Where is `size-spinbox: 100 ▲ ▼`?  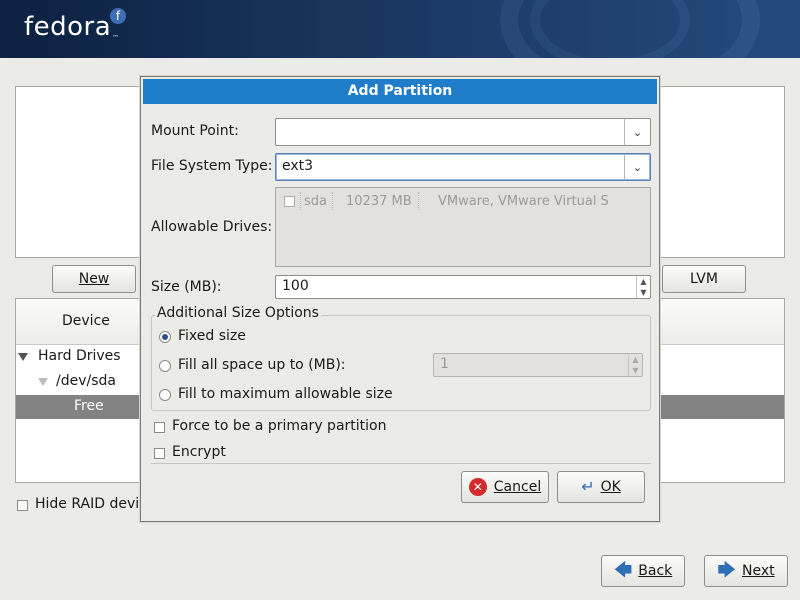 size-spinbox: 100 ▲ ▼ is located at coordinates (463, 287).